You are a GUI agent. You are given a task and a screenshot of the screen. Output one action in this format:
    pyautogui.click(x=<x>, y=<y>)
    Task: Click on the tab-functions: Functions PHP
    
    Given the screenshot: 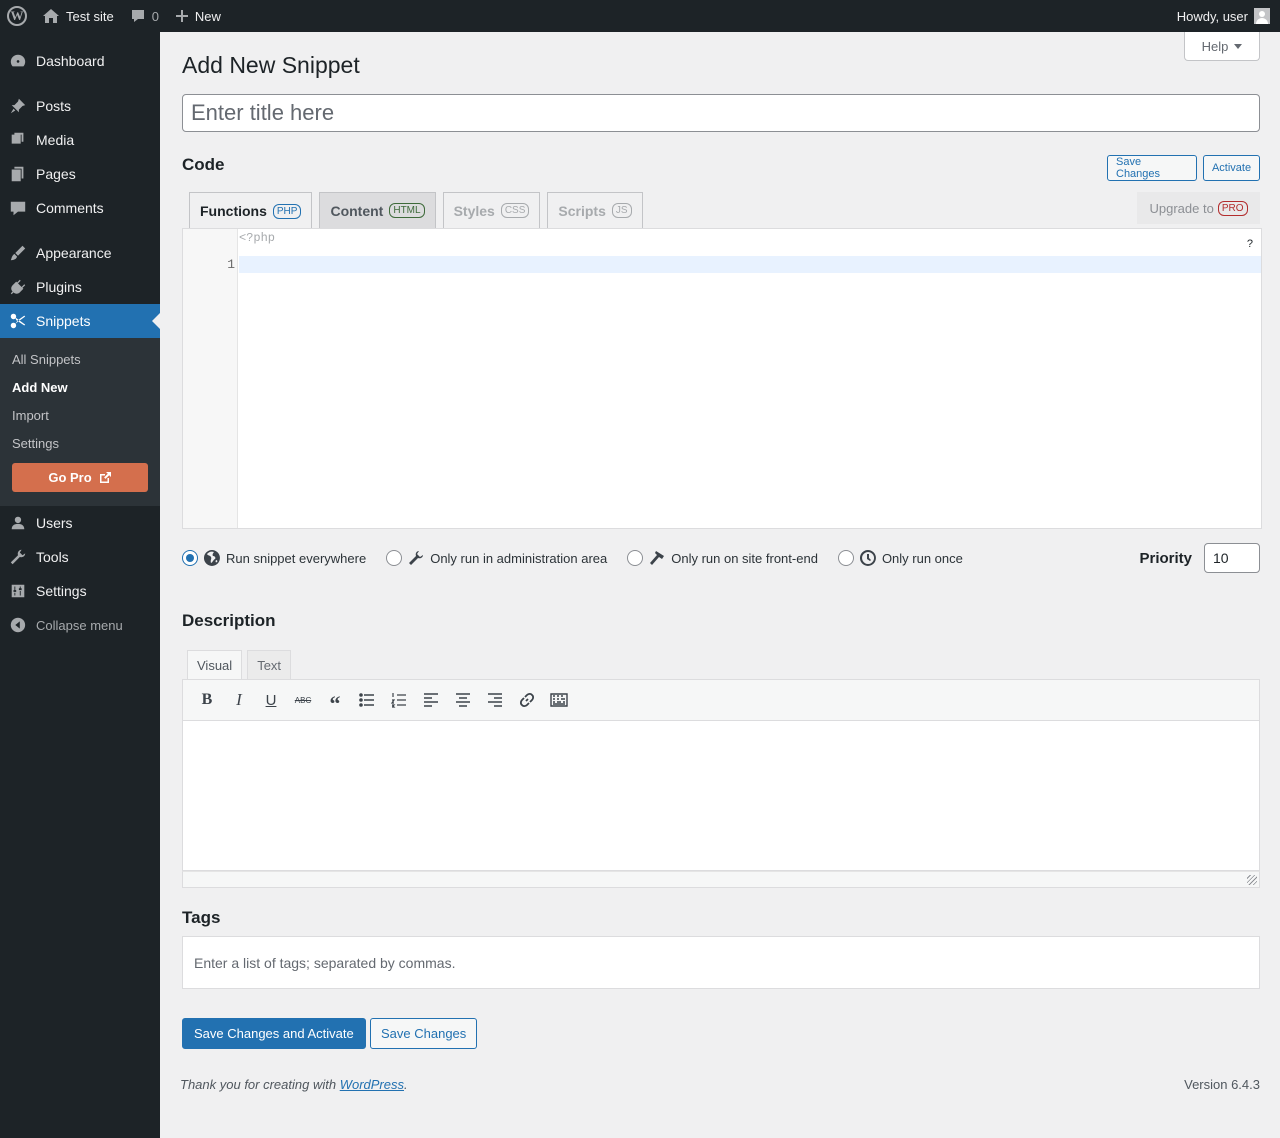 What is the action you would take?
    pyautogui.click(x=251, y=210)
    